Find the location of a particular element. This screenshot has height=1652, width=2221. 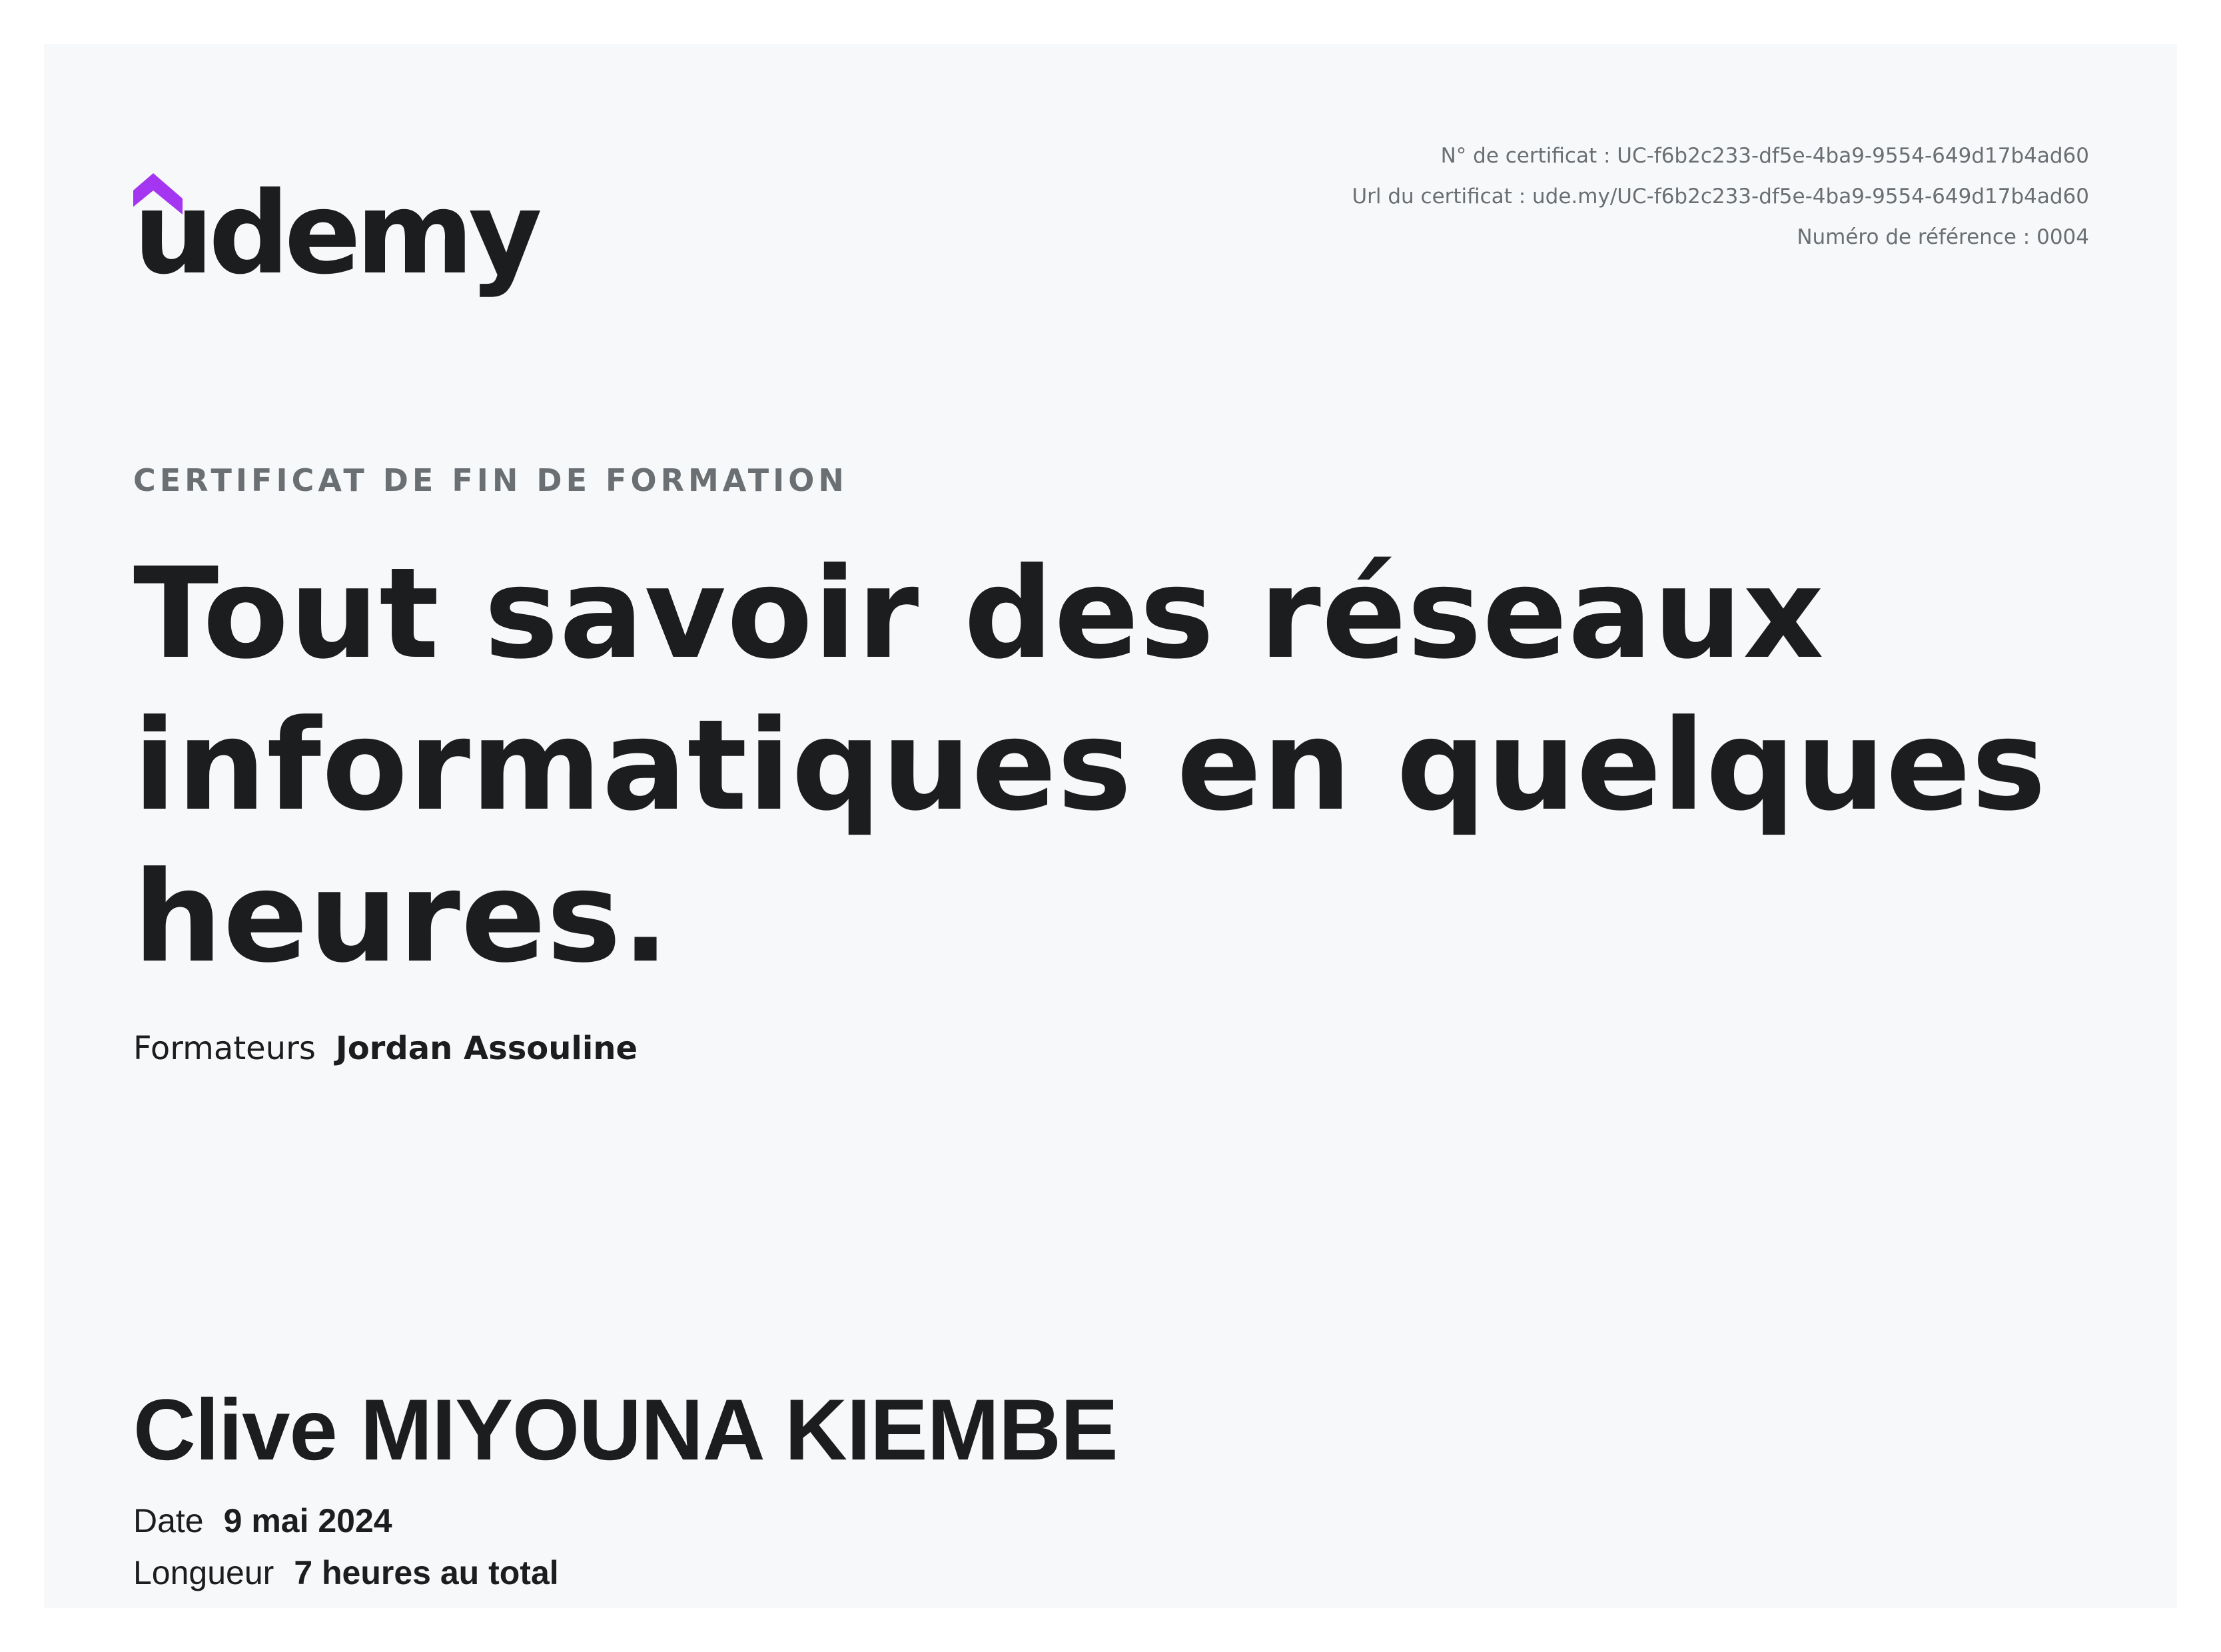

recipient-name: Clive MIYOUNA KIEMBE is located at coordinates (625, 1429).